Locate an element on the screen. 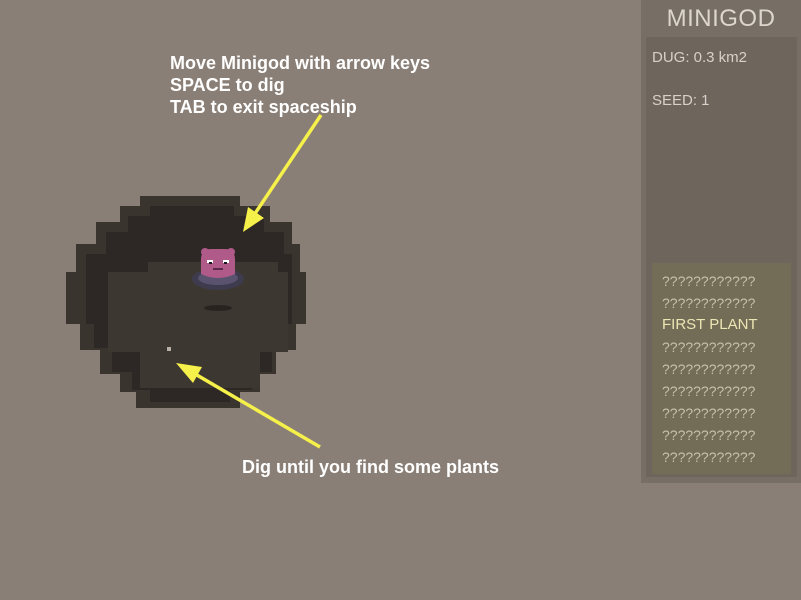  tutorial-line: SPACE to dig is located at coordinates (227, 85).